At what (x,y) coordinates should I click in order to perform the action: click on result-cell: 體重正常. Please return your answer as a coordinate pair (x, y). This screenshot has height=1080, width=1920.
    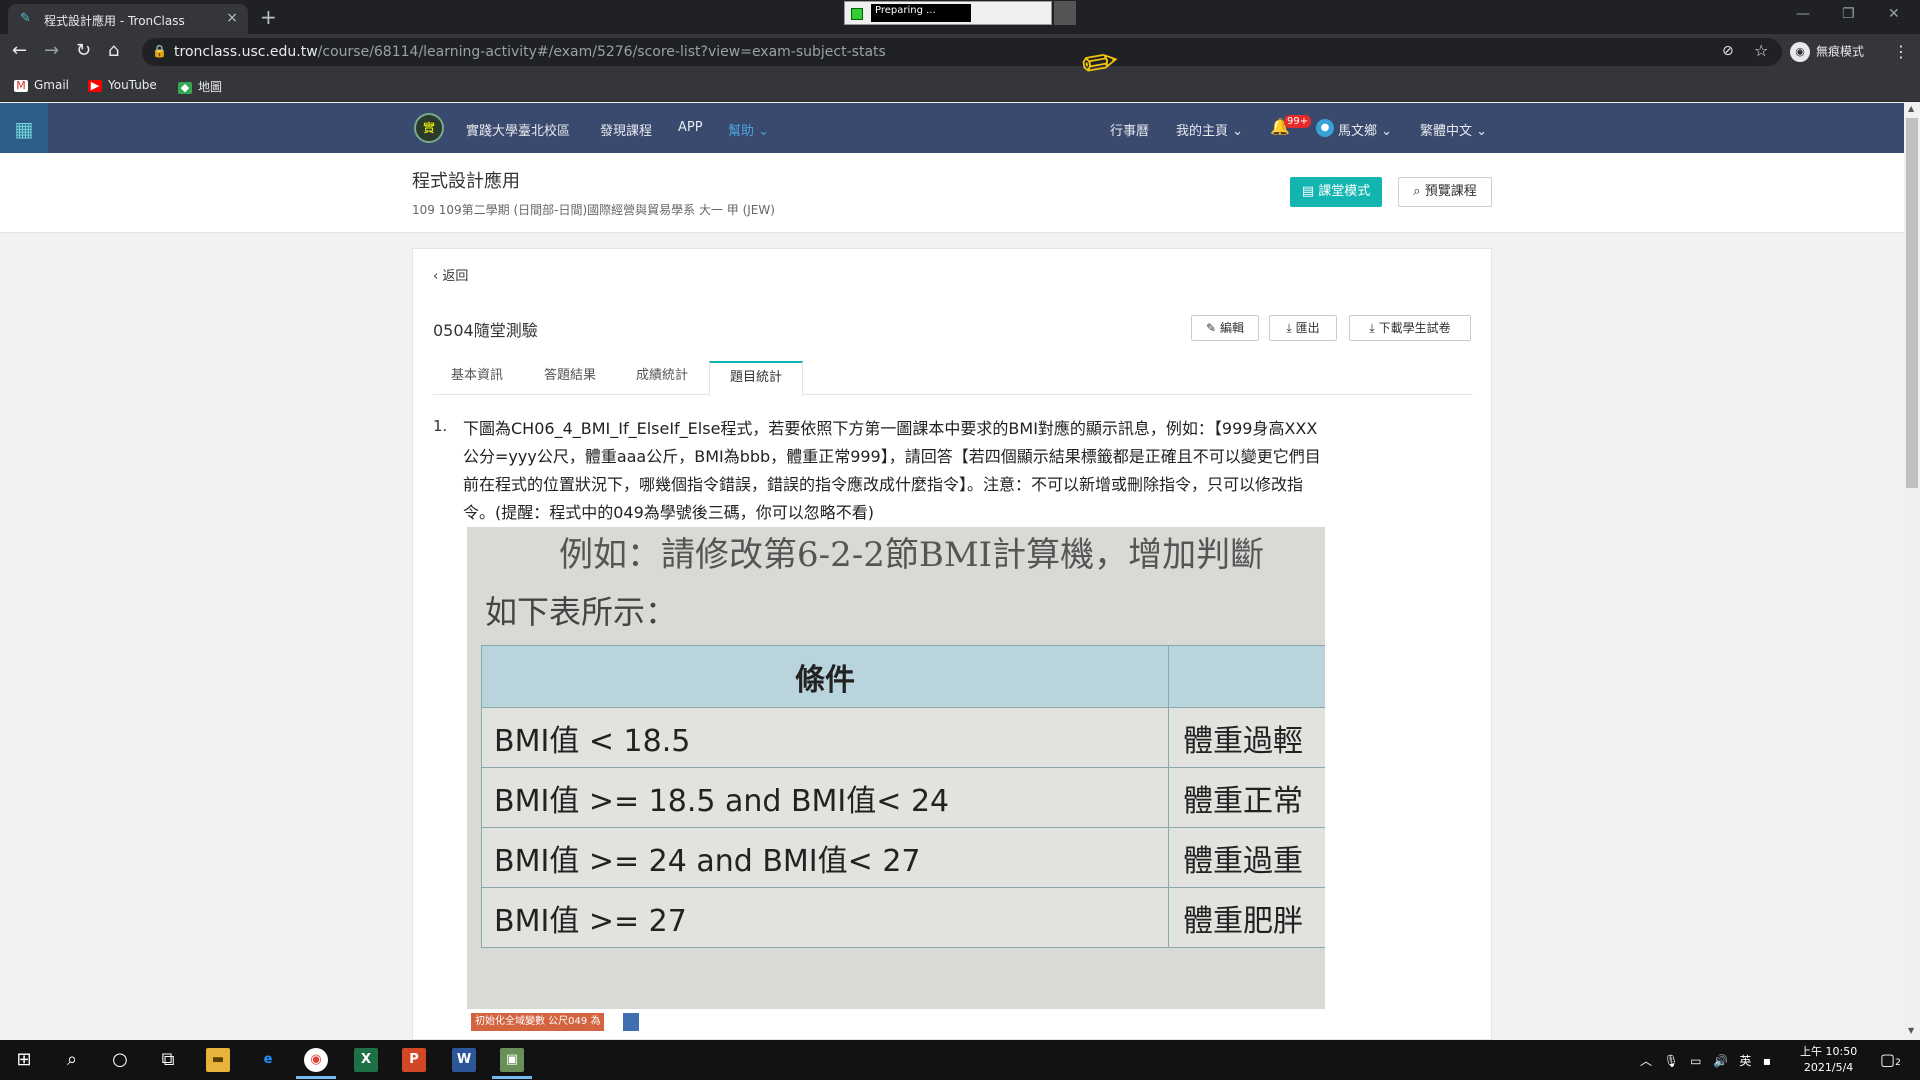
    Looking at the image, I should click on (1246, 797).